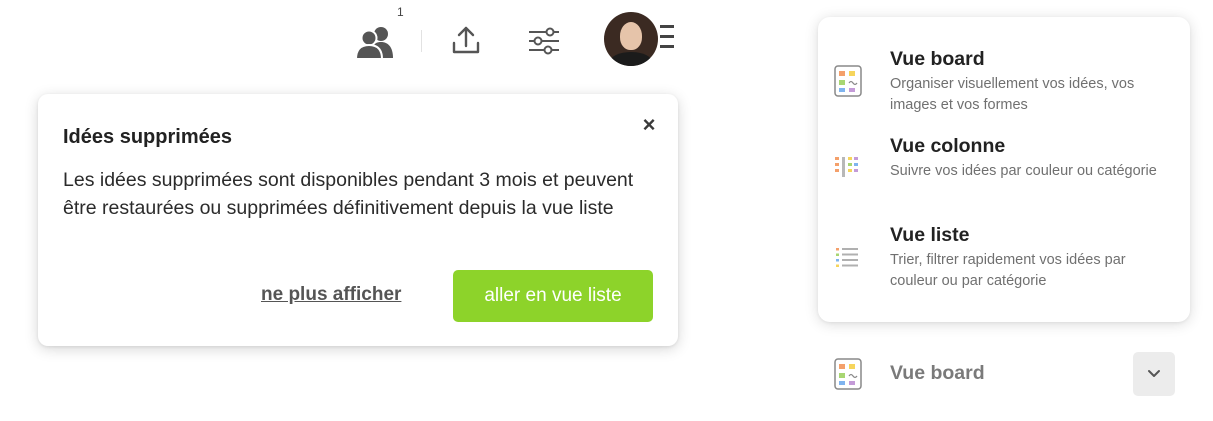 This screenshot has height=421, width=1213. What do you see at coordinates (937, 59) in the screenshot?
I see `option-title: Vue board` at bounding box center [937, 59].